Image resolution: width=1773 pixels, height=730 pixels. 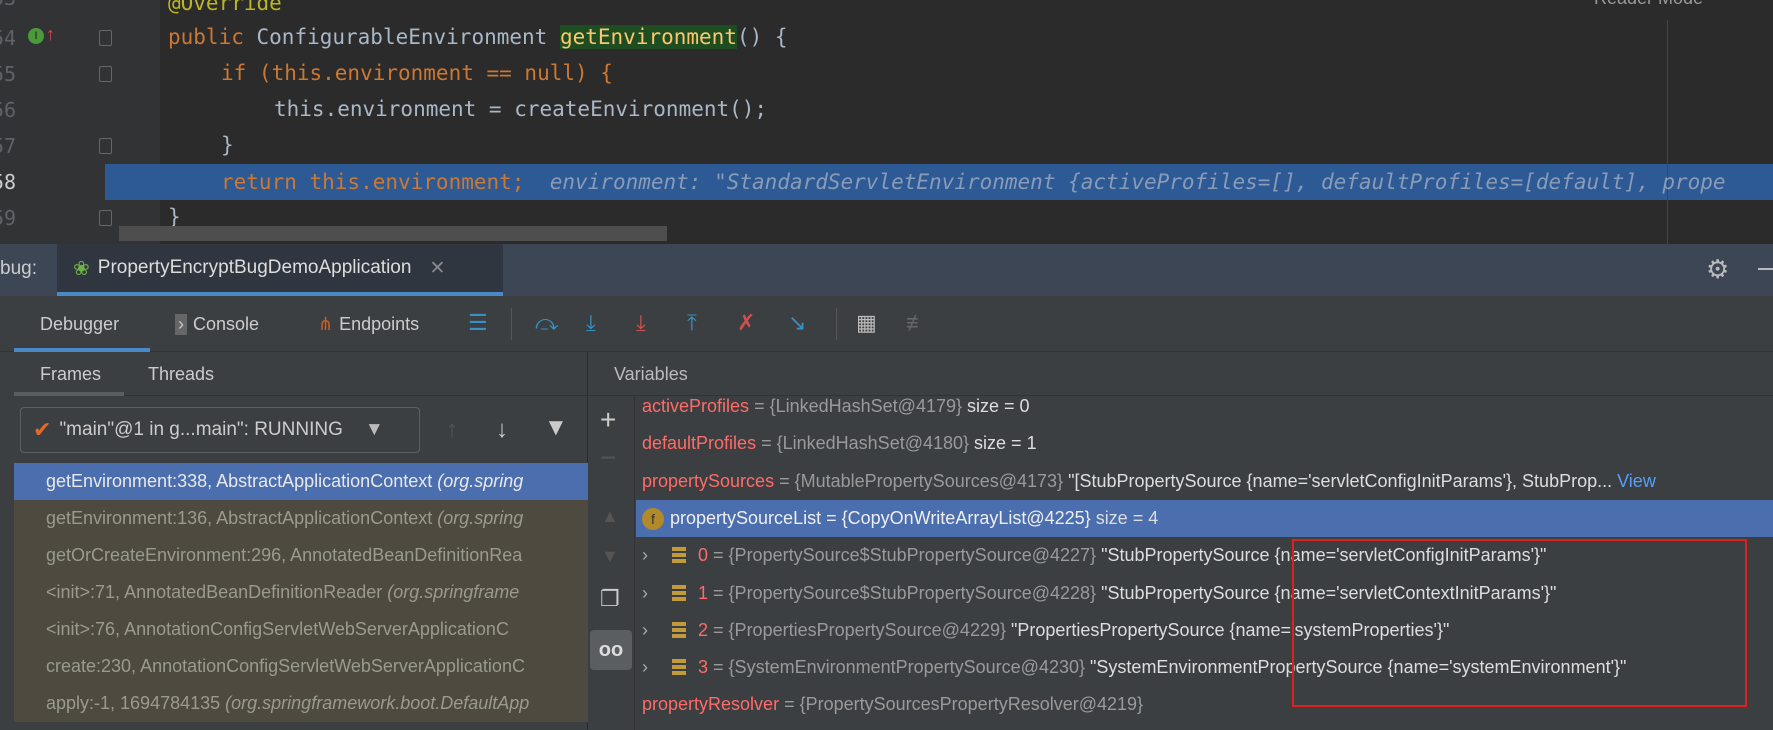 I want to click on line-number: 57, so click(x=8, y=146).